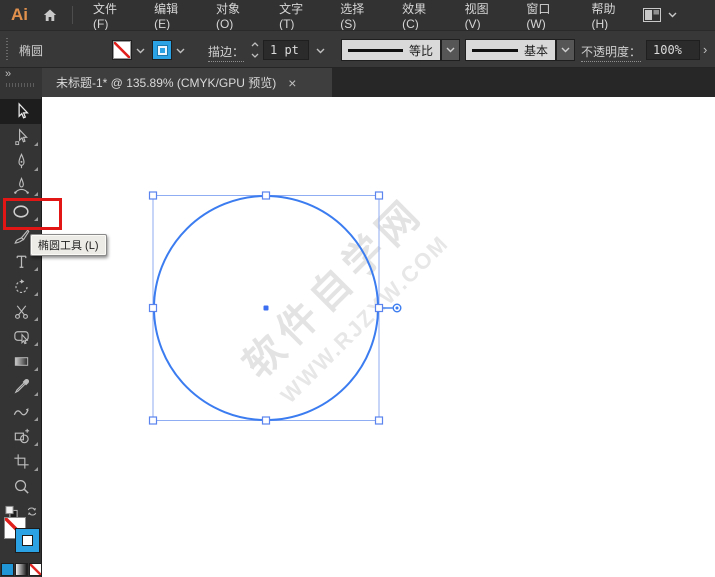 Image resolution: width=715 pixels, height=577 pixels. I want to click on width-squiggle-icon, so click(21, 412).